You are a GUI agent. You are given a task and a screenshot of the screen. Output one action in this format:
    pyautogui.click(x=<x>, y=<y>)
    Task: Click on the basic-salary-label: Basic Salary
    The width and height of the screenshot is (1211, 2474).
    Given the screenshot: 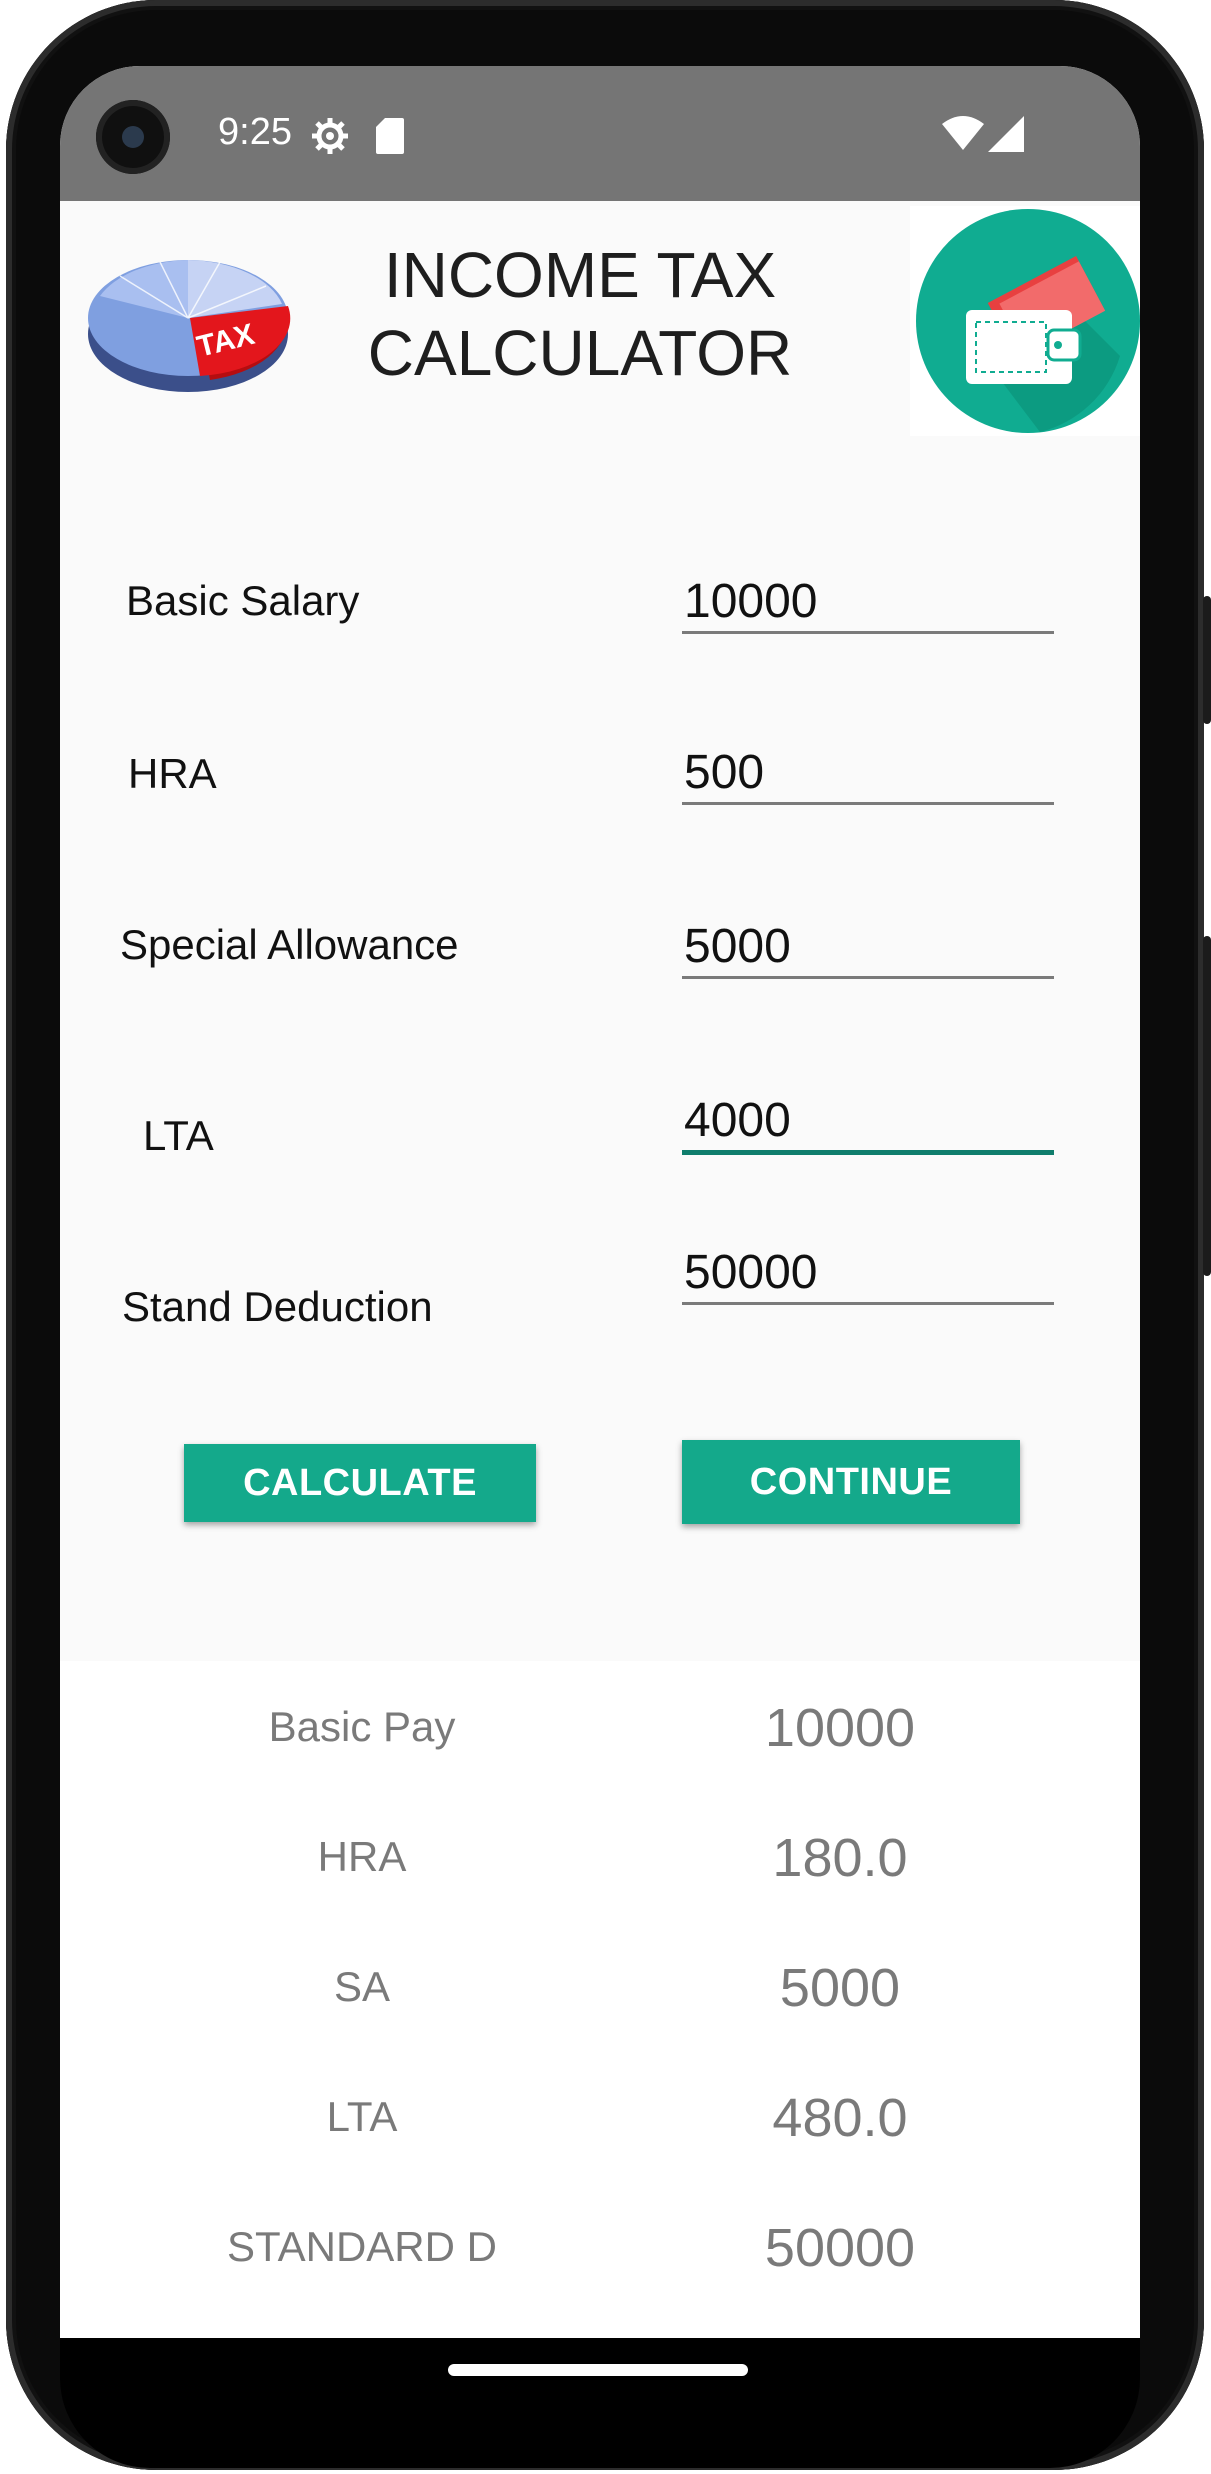 What is the action you would take?
    pyautogui.click(x=243, y=600)
    